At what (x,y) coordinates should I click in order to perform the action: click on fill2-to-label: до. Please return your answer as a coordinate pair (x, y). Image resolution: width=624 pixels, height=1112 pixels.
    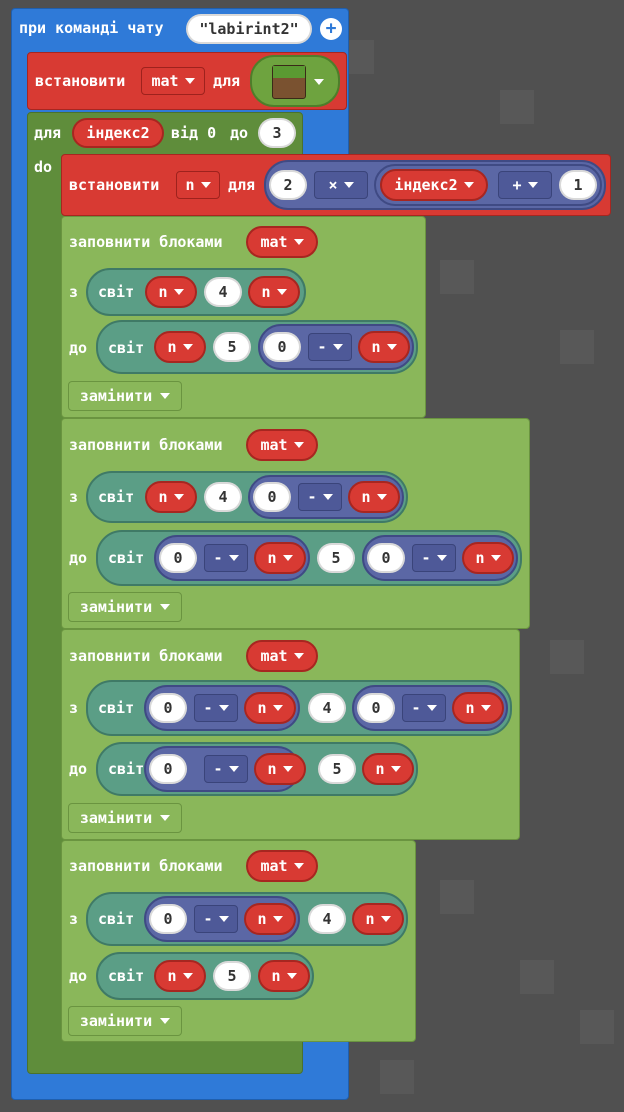
    Looking at the image, I should click on (78, 558).